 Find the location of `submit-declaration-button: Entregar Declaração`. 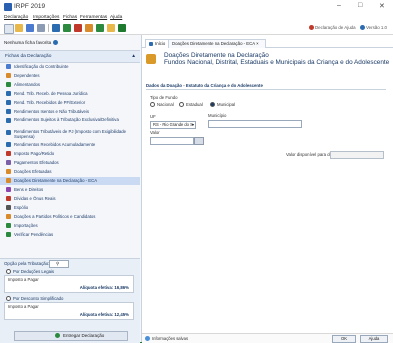

submit-declaration-button: Entregar Declaração is located at coordinates (71, 336).